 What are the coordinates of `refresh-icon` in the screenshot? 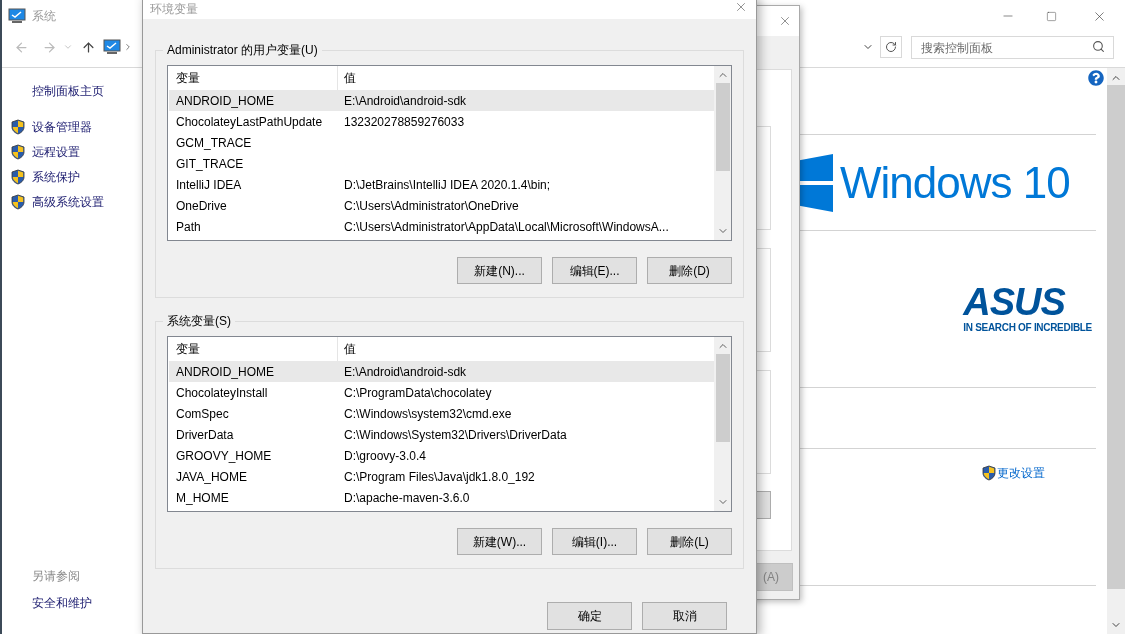 It's located at (891, 47).